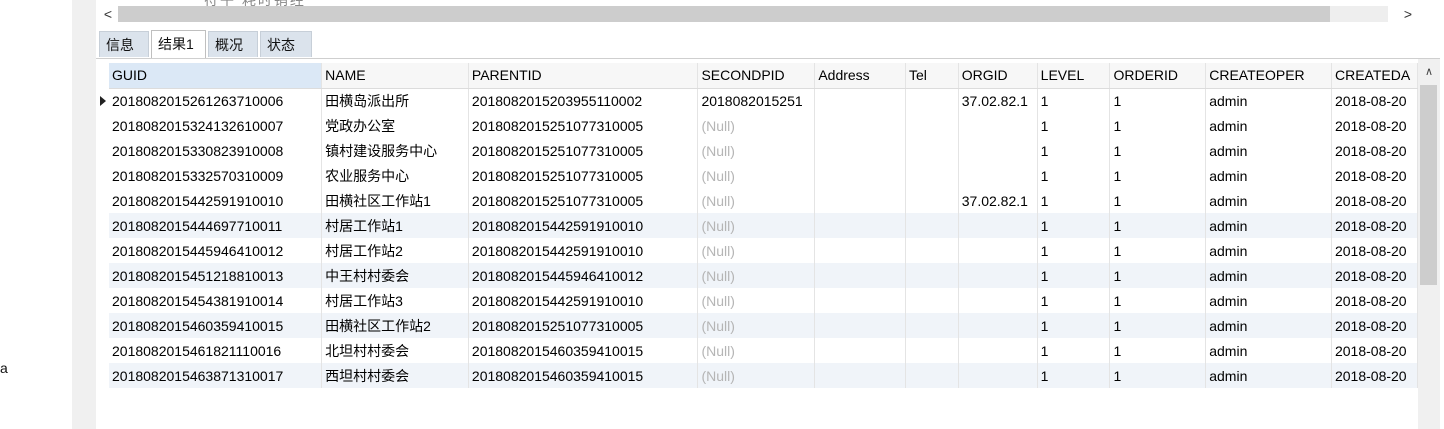  I want to click on vertical-scrollbar: ∧, so click(1429, 244).